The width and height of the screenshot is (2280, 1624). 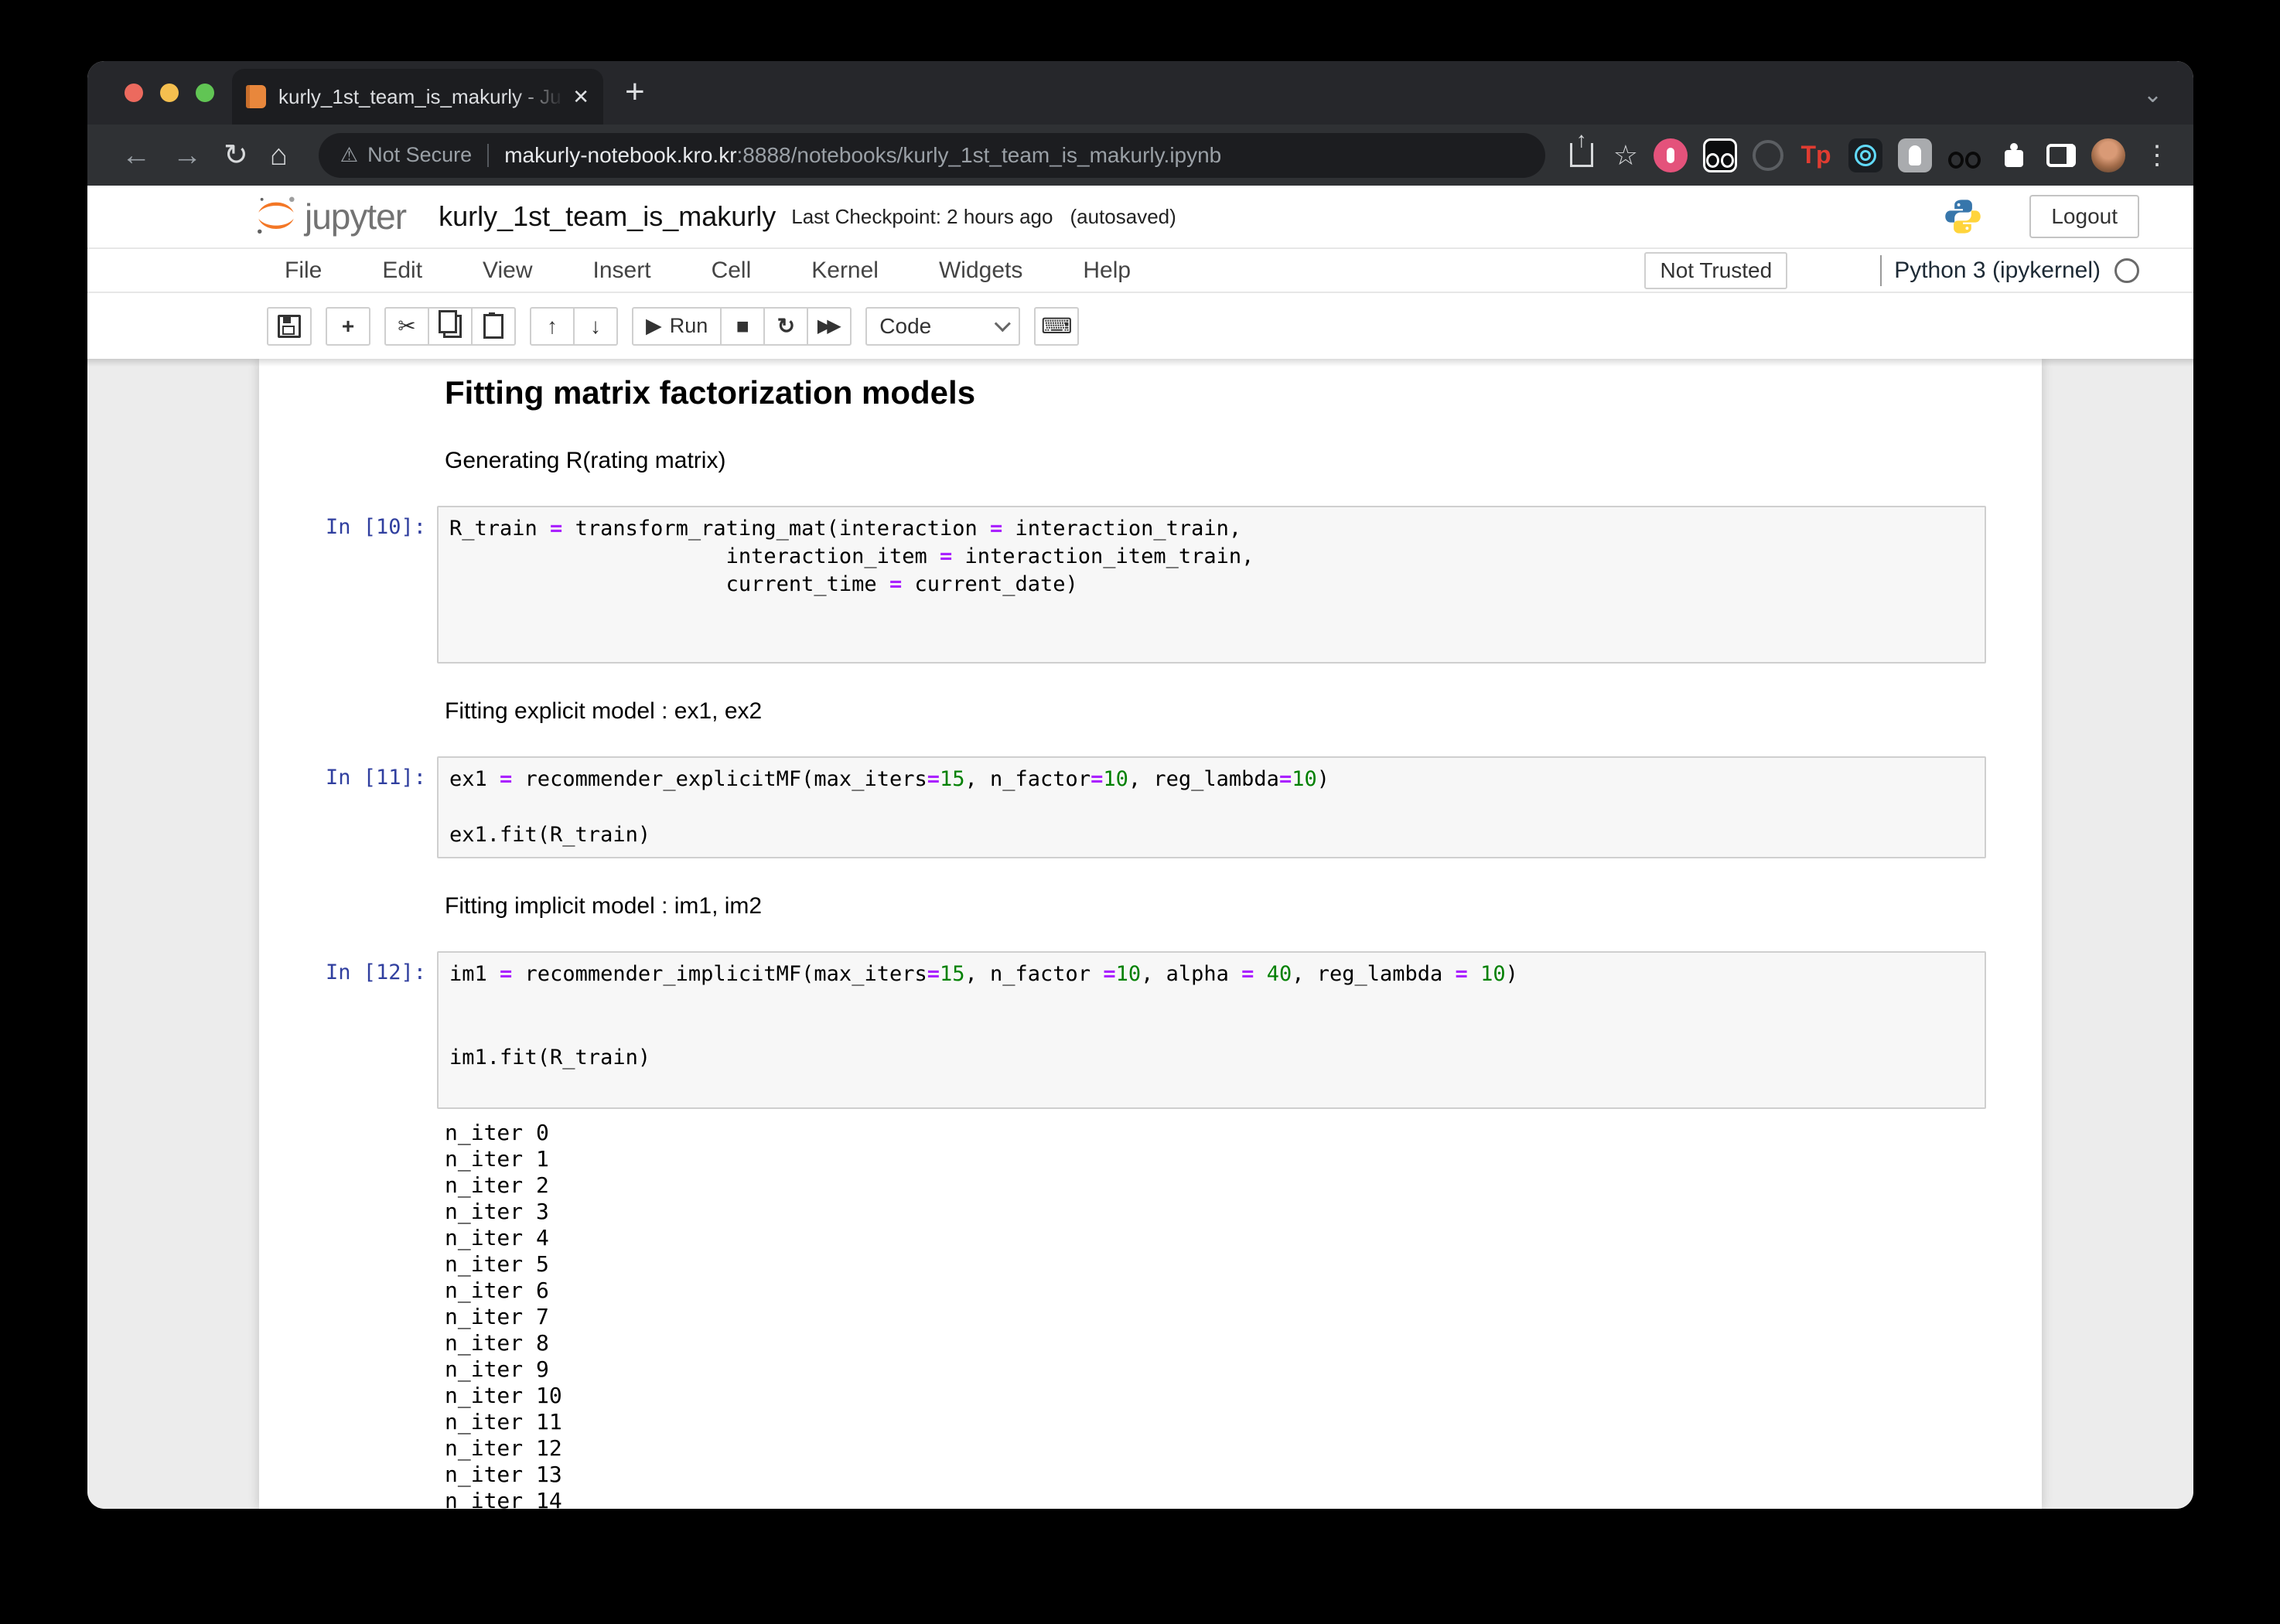 I want to click on extension-react-icon, so click(x=1865, y=155).